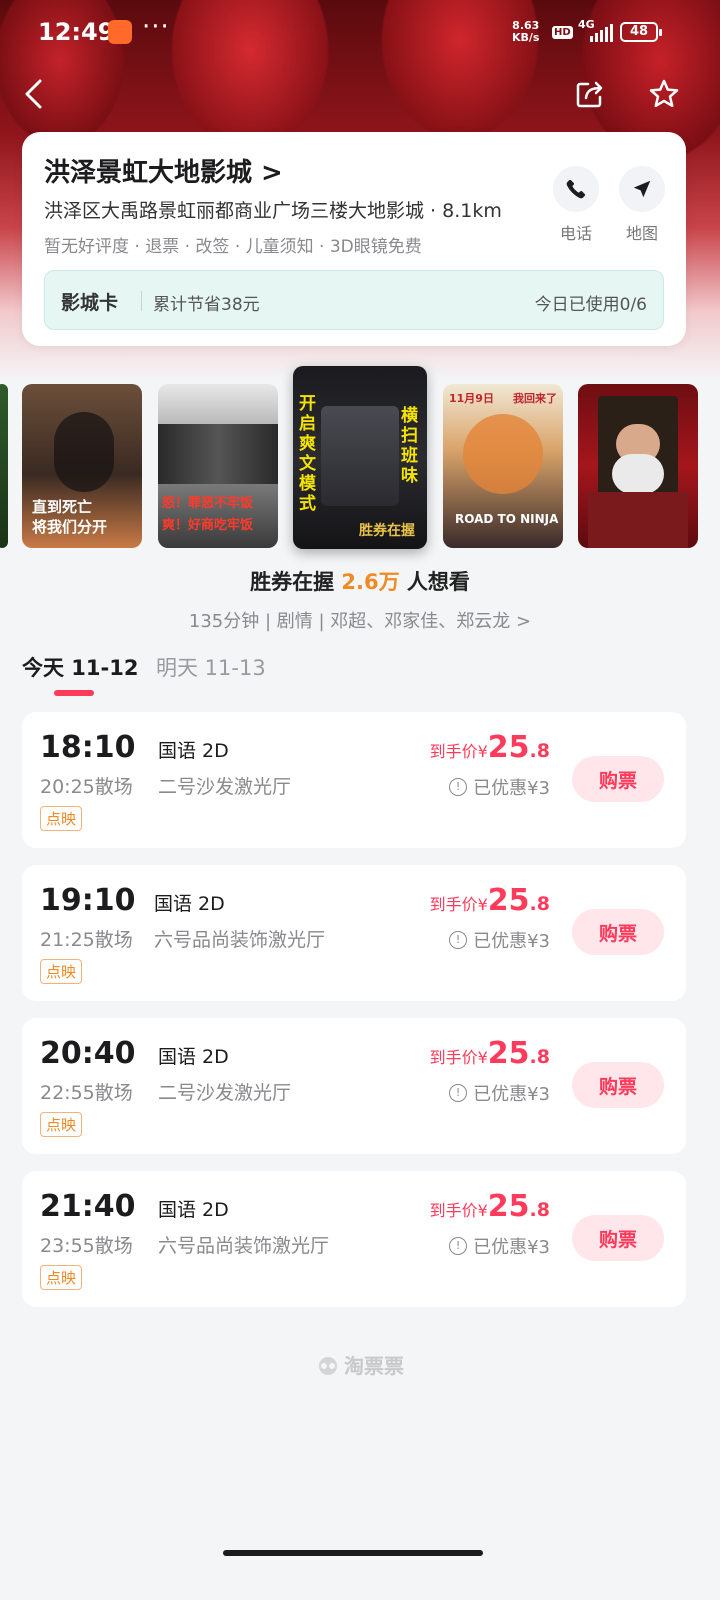 This screenshot has width=720, height=1600. I want to click on chevron-left-icon, so click(33, 94).